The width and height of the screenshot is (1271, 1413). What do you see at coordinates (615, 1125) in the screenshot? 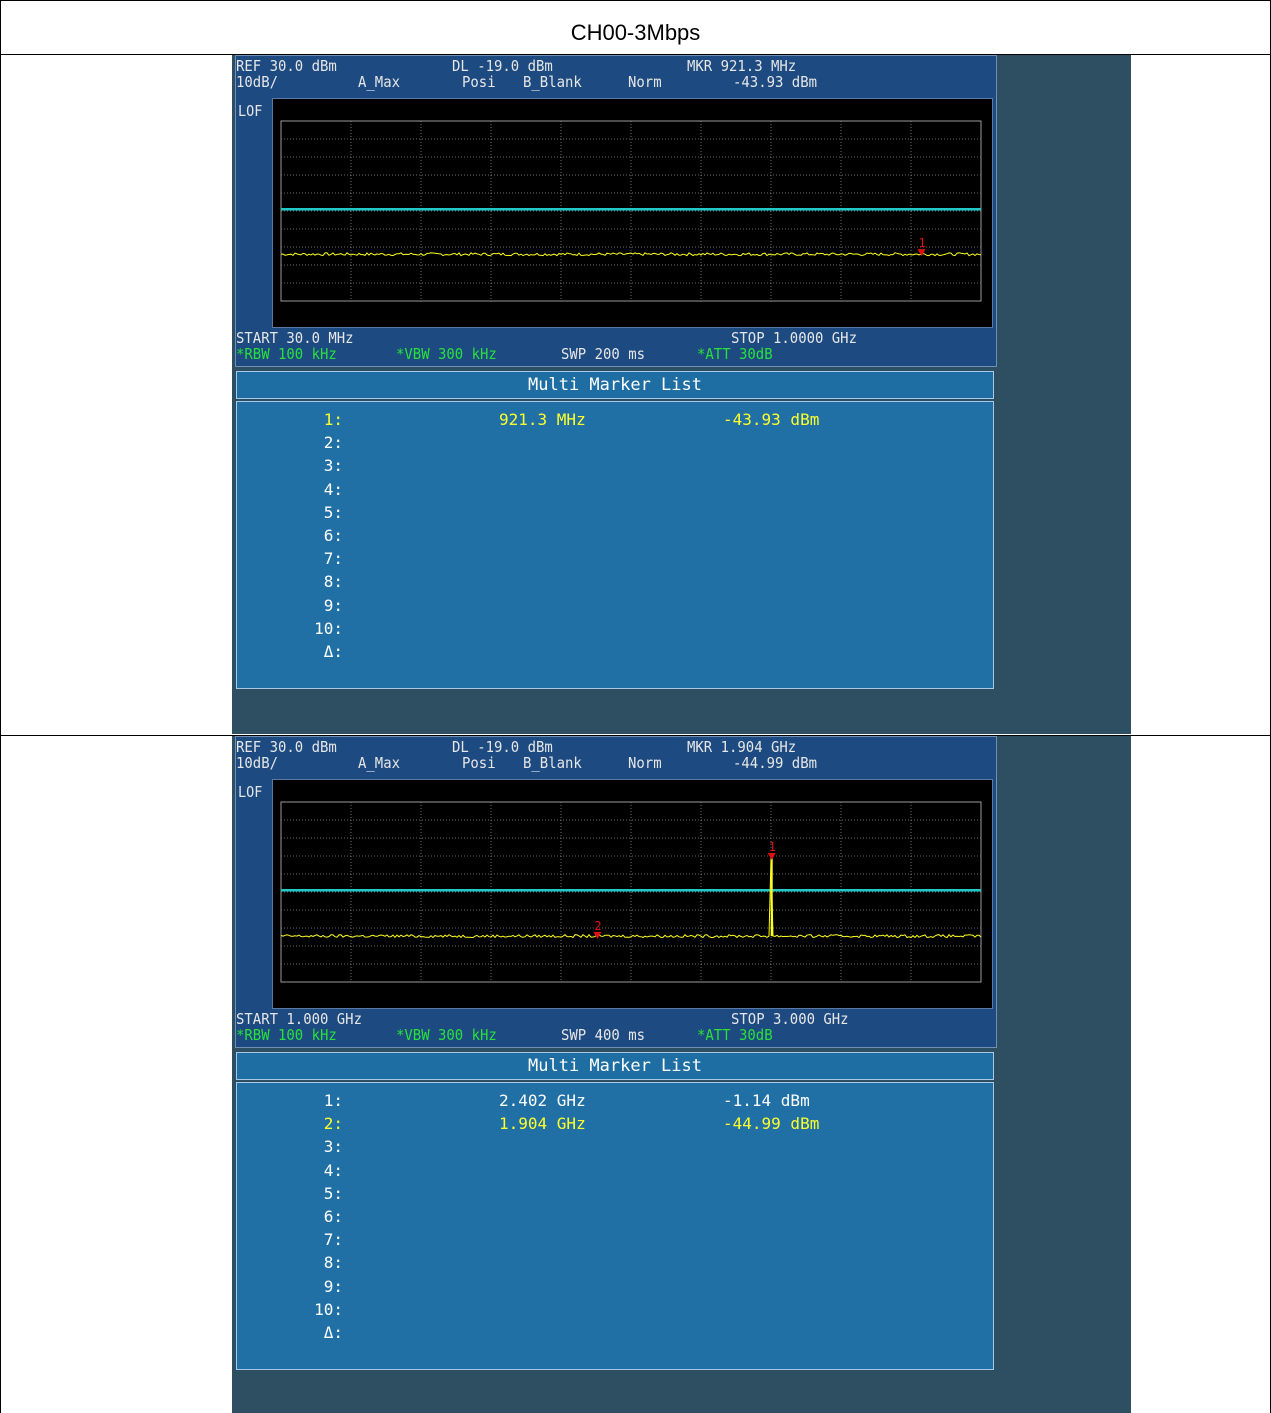
I see `marker-row: 2: 1.904 GHz -44.99 dBm` at bounding box center [615, 1125].